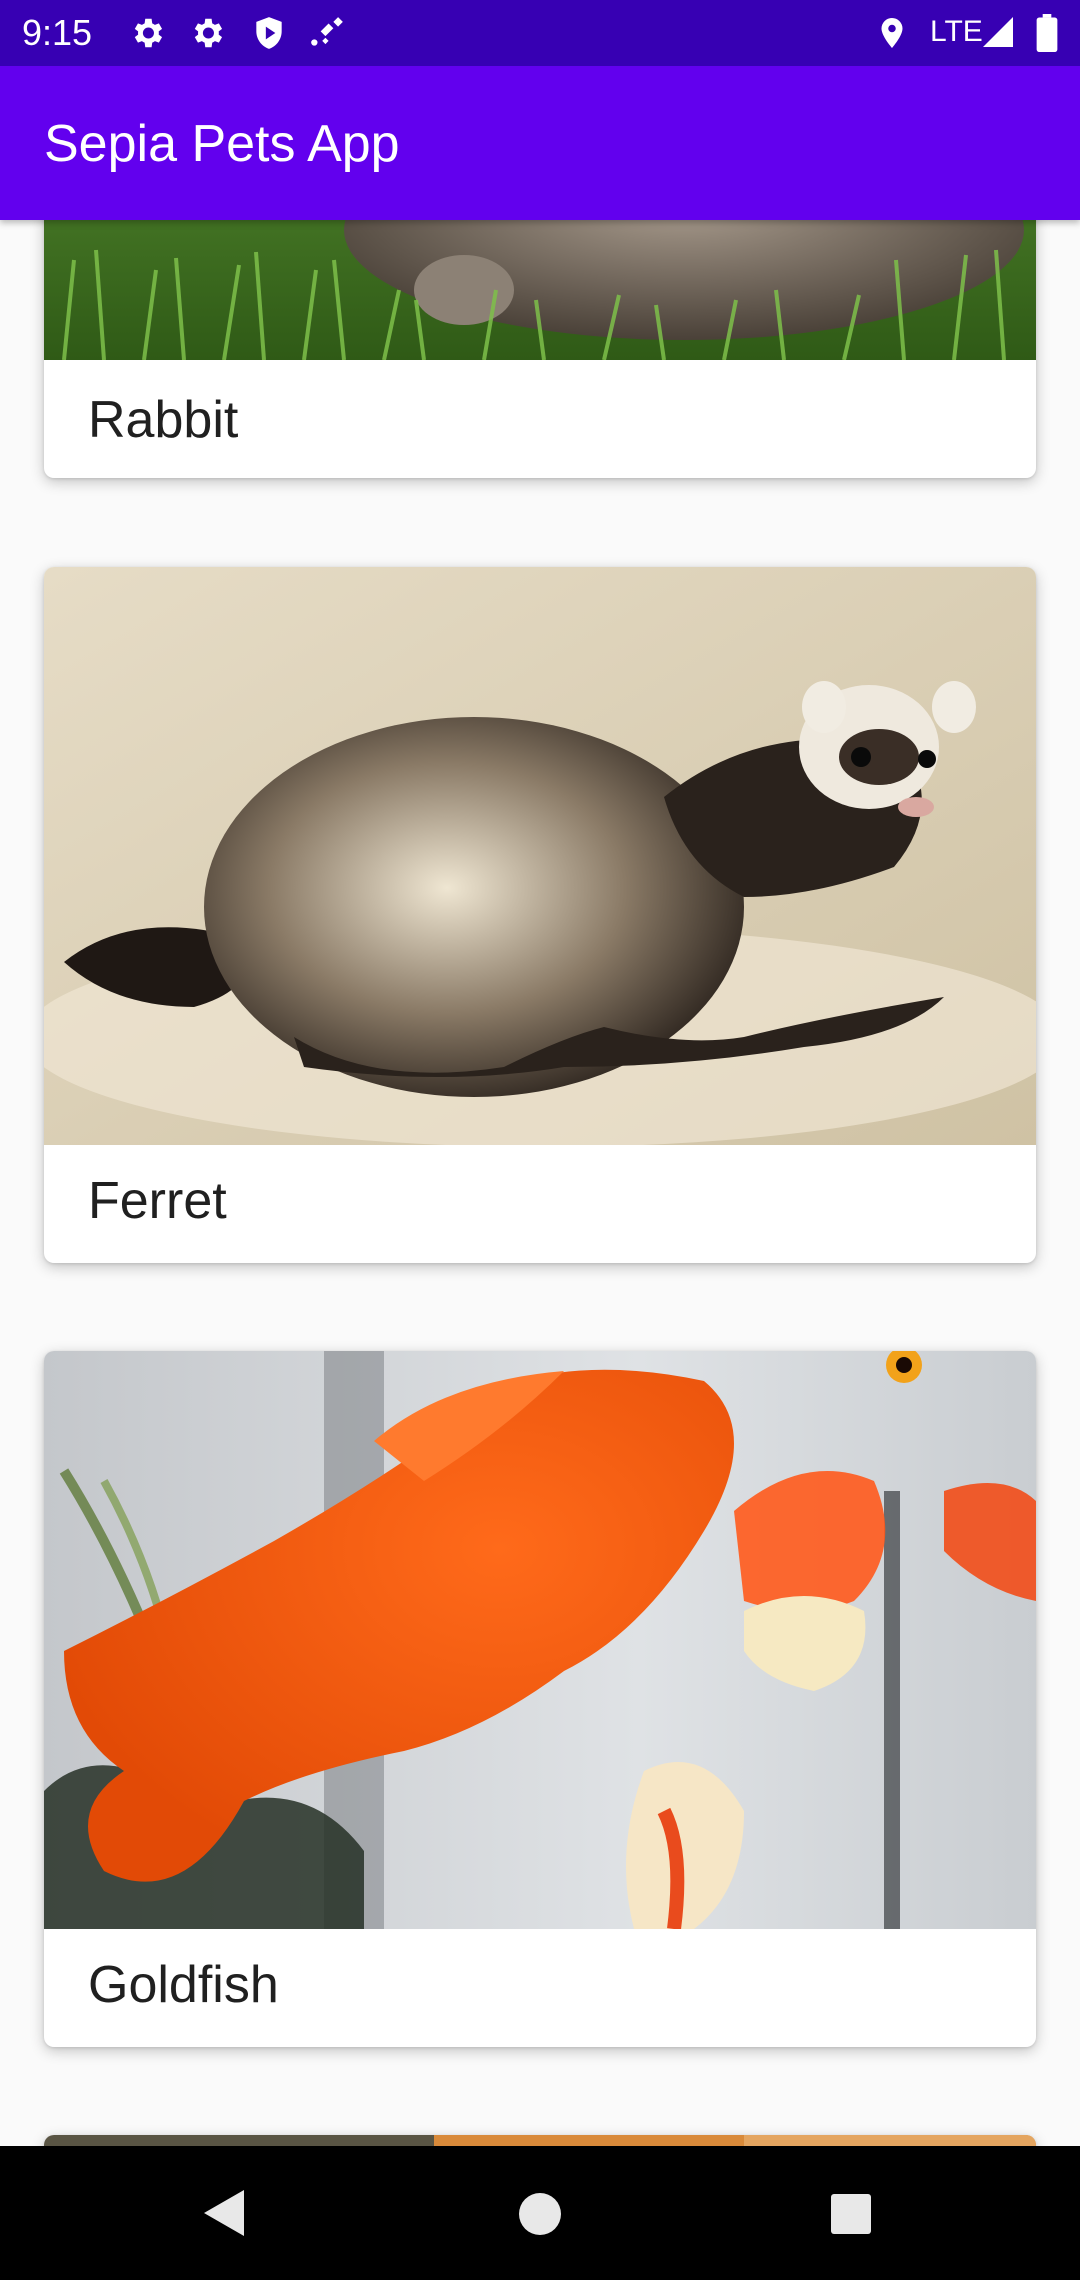 This screenshot has width=1080, height=2280. What do you see at coordinates (892, 35) in the screenshot?
I see `location-icon` at bounding box center [892, 35].